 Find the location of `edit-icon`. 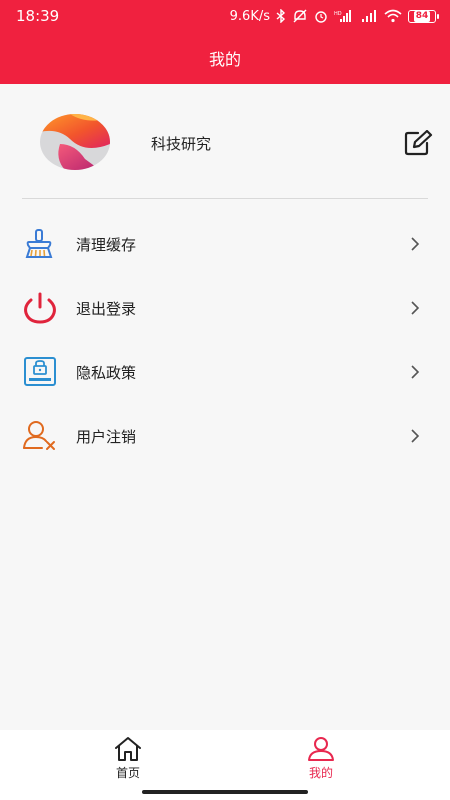

edit-icon is located at coordinates (418, 142).